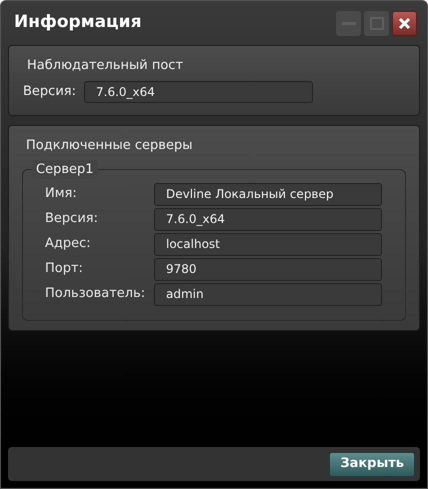  Describe the element at coordinates (105, 66) in the screenshot. I see `panel-title: Наблюдательный пост` at that location.